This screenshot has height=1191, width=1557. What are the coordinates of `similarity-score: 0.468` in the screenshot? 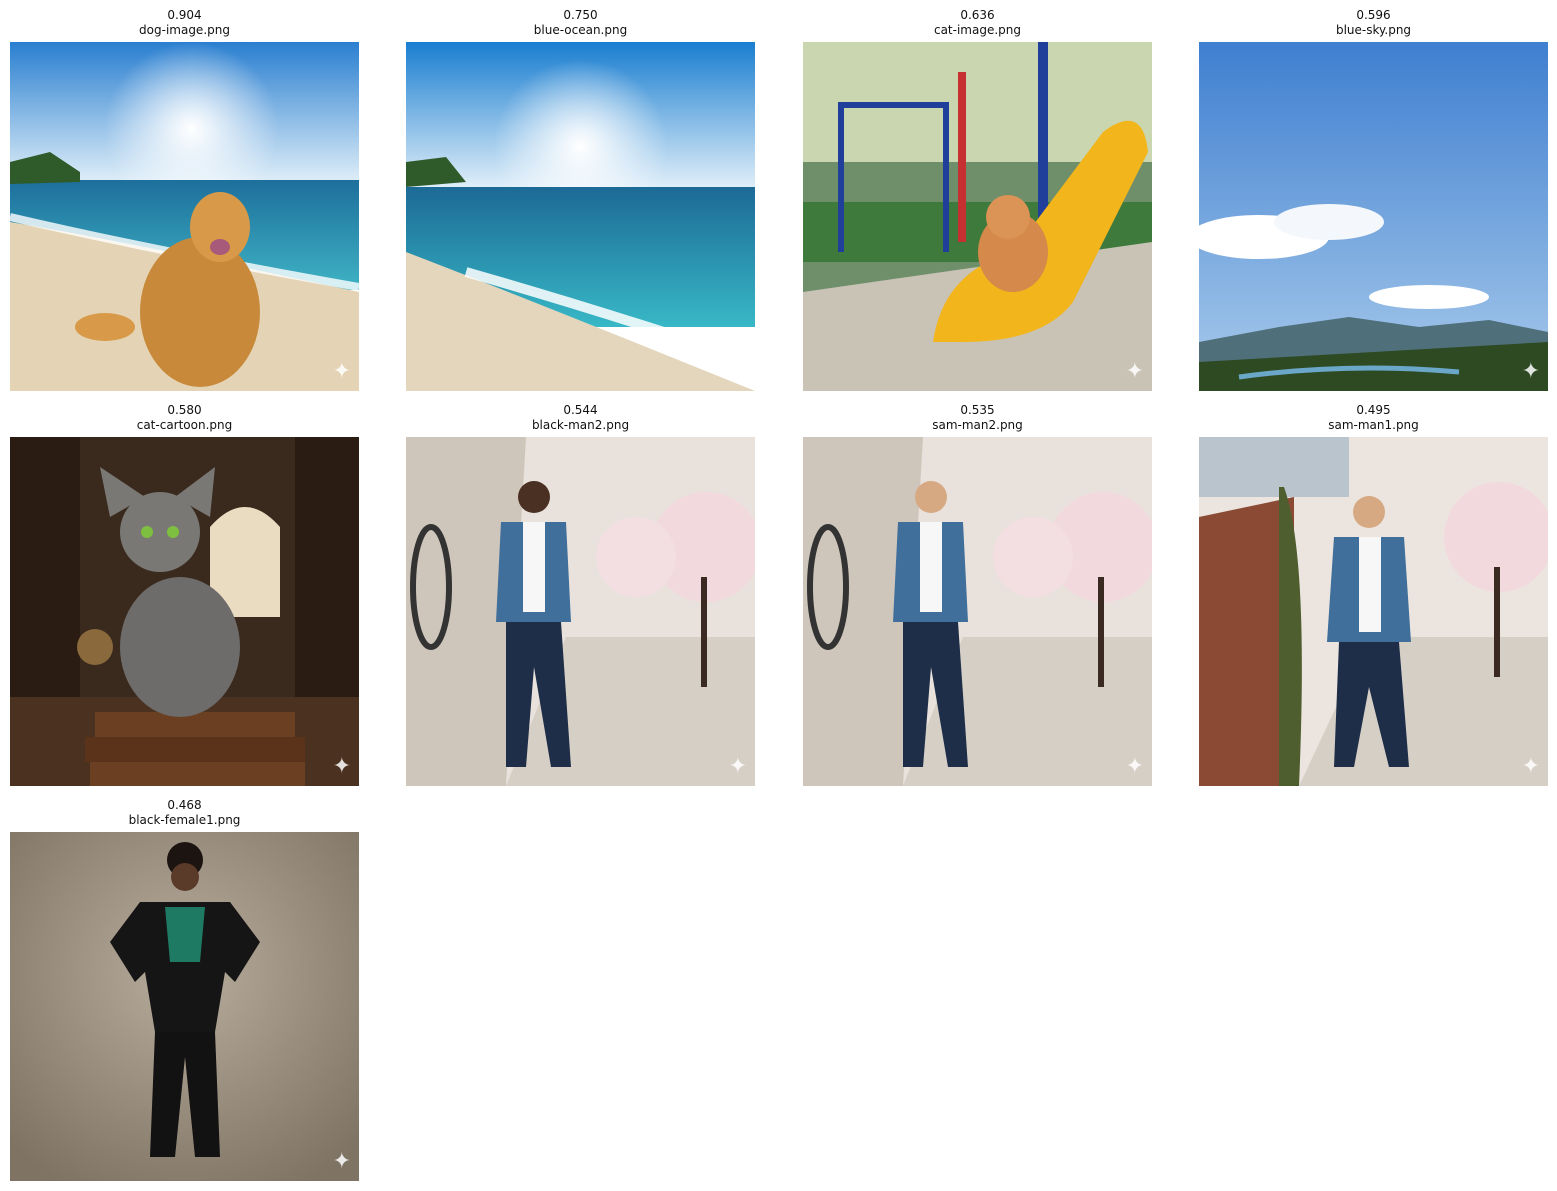 It's located at (184, 805).